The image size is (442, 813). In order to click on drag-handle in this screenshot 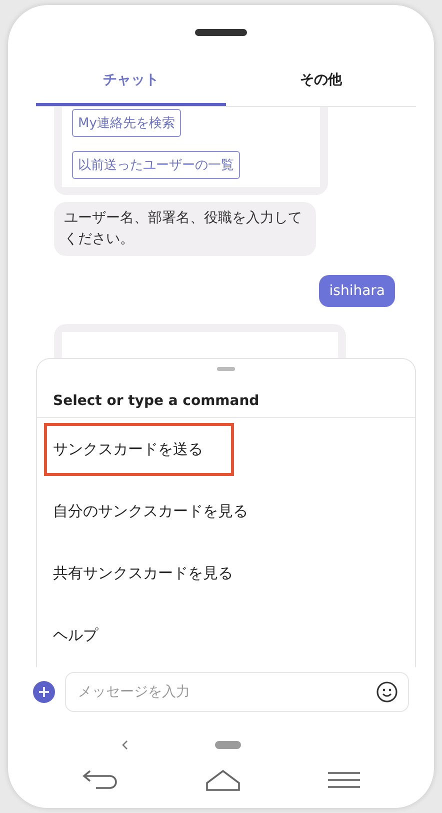, I will do `click(226, 369)`.